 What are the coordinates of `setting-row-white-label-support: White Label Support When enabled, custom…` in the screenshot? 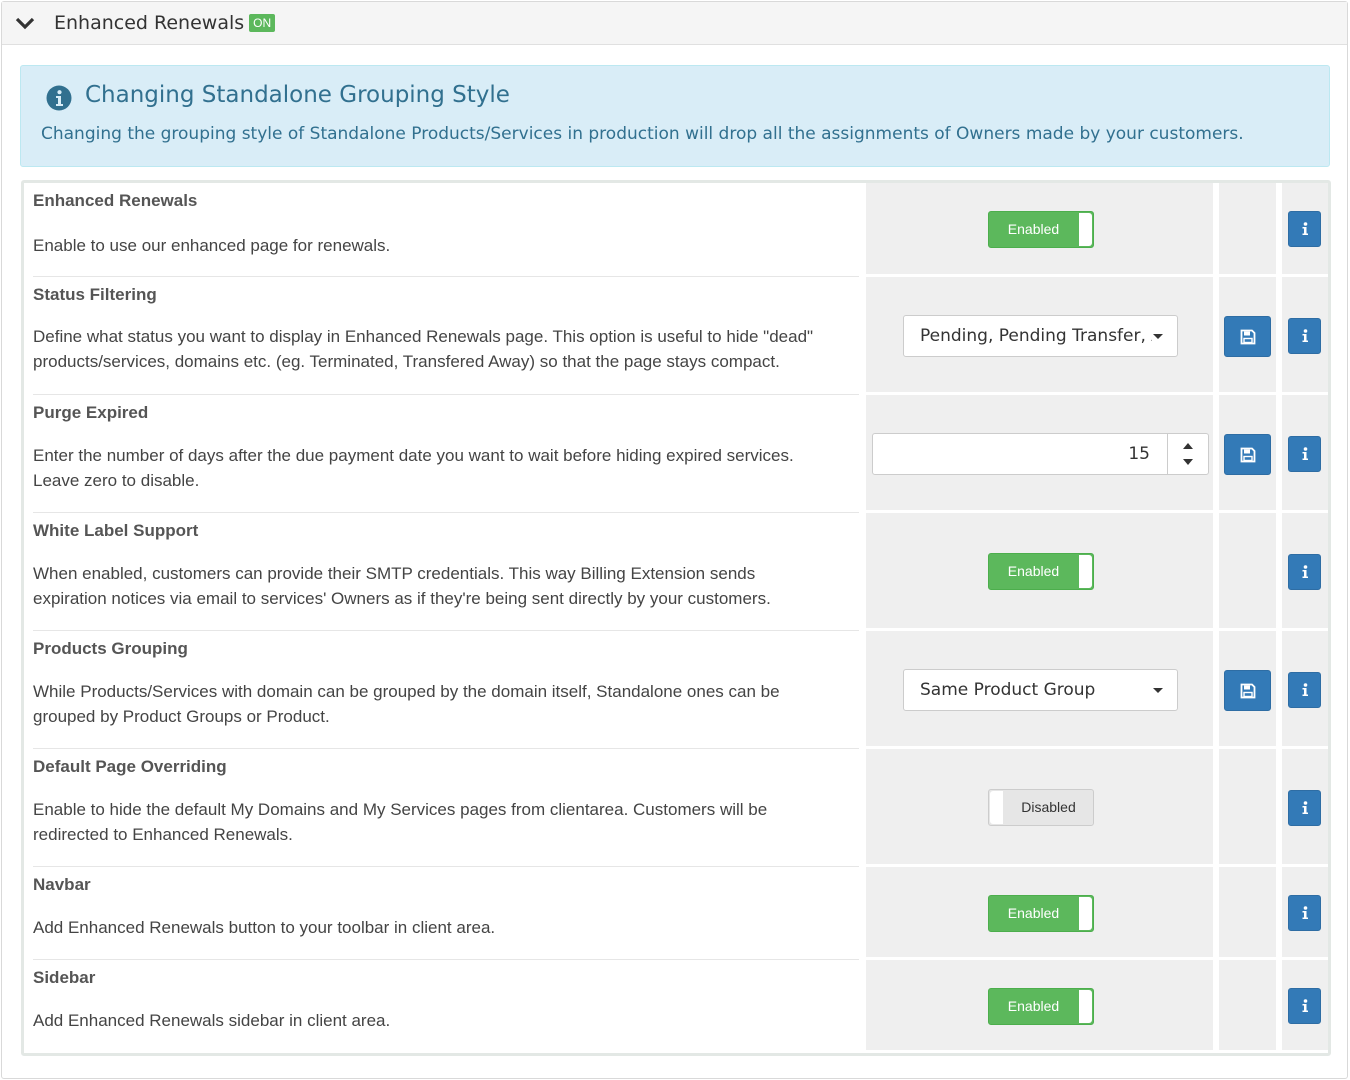 It's located at (676, 572).